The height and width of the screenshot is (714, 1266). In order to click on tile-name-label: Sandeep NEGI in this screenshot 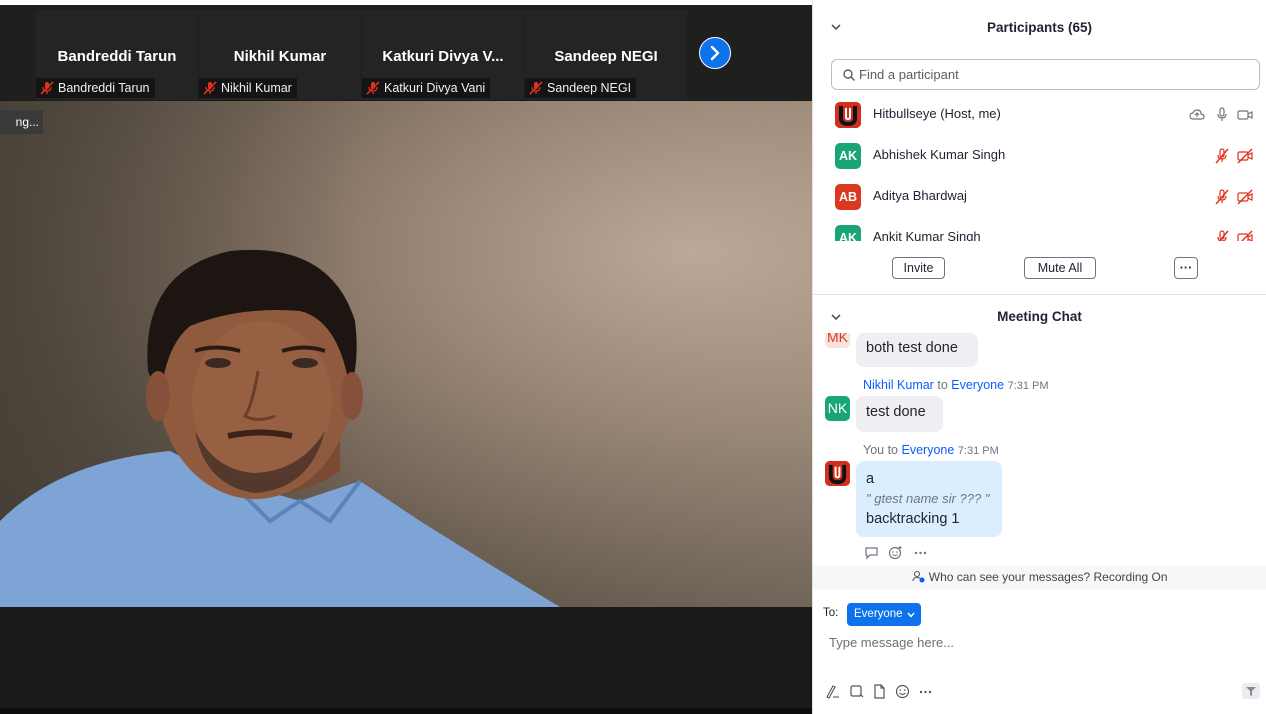, I will do `click(581, 88)`.